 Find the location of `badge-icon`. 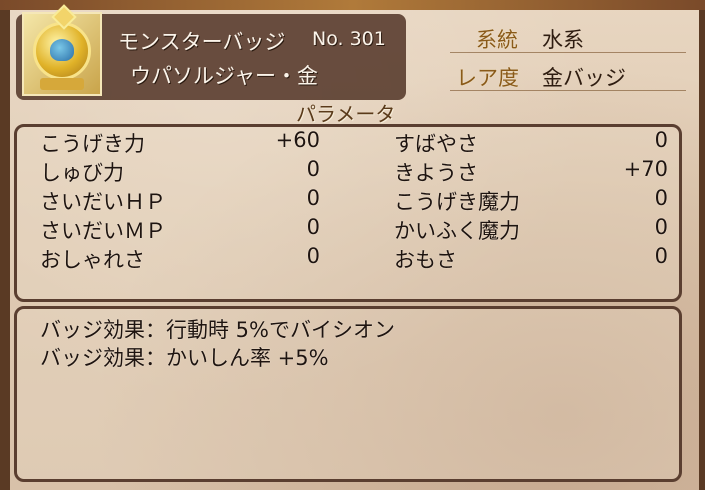

badge-icon is located at coordinates (62, 50).